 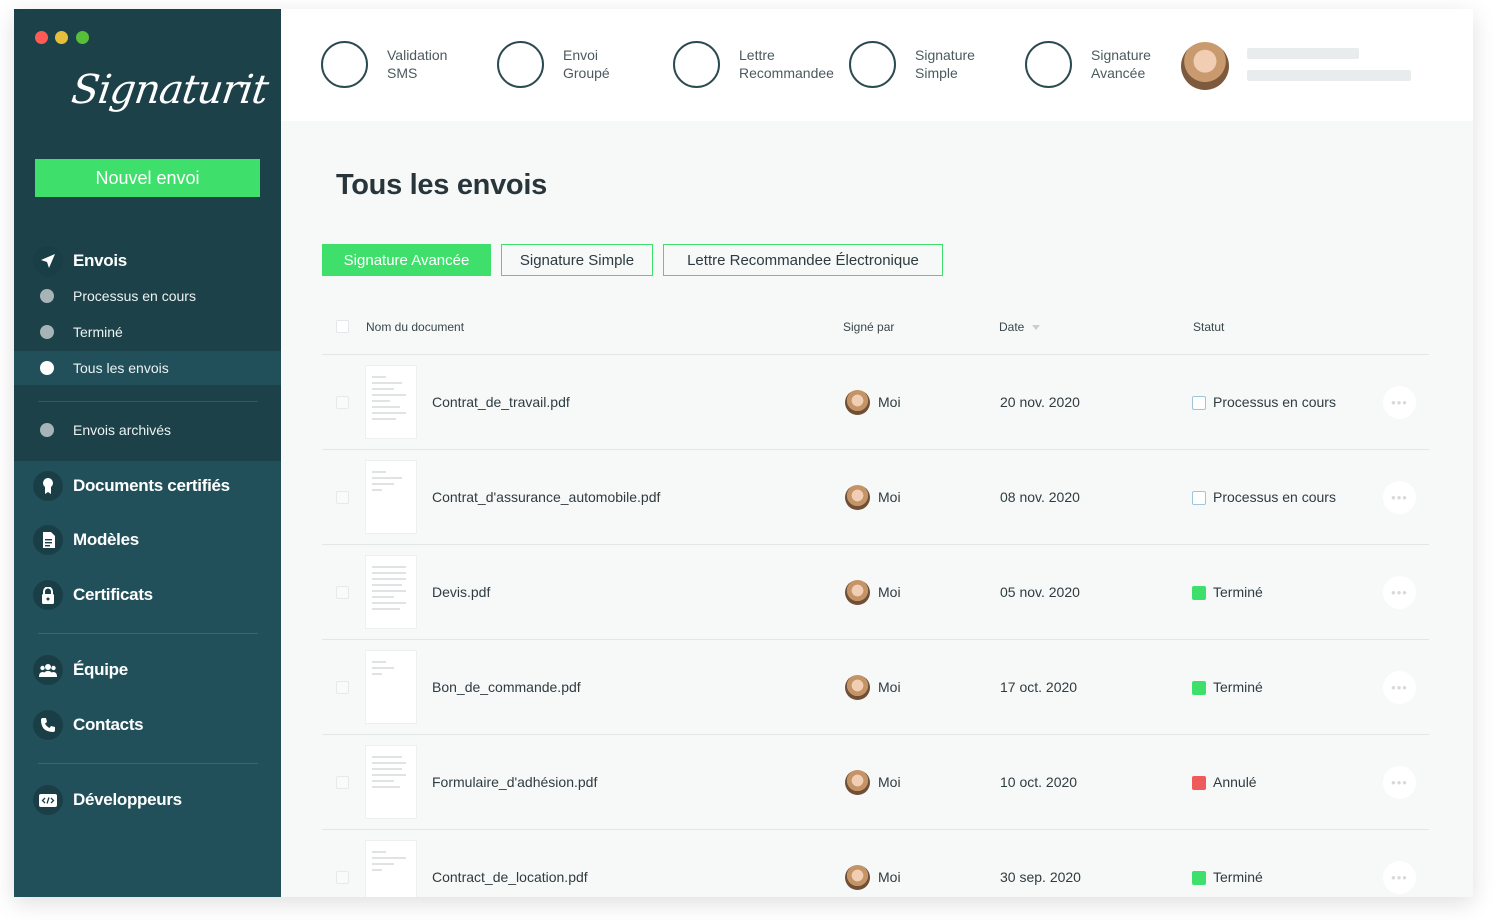 I want to click on new-send-button: Nouvel envoi, so click(x=147, y=178).